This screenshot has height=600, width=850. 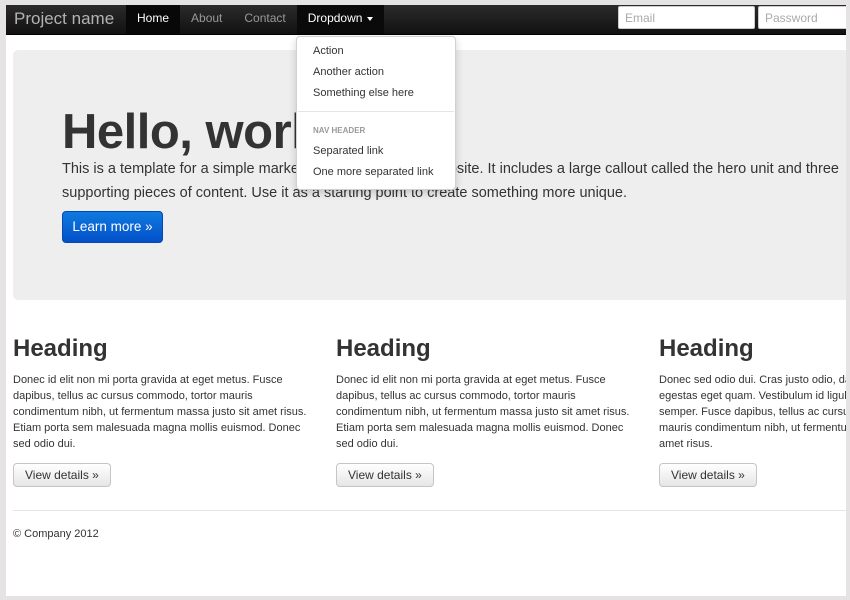 I want to click on menu-item-separated-link: Separated link, so click(x=348, y=151).